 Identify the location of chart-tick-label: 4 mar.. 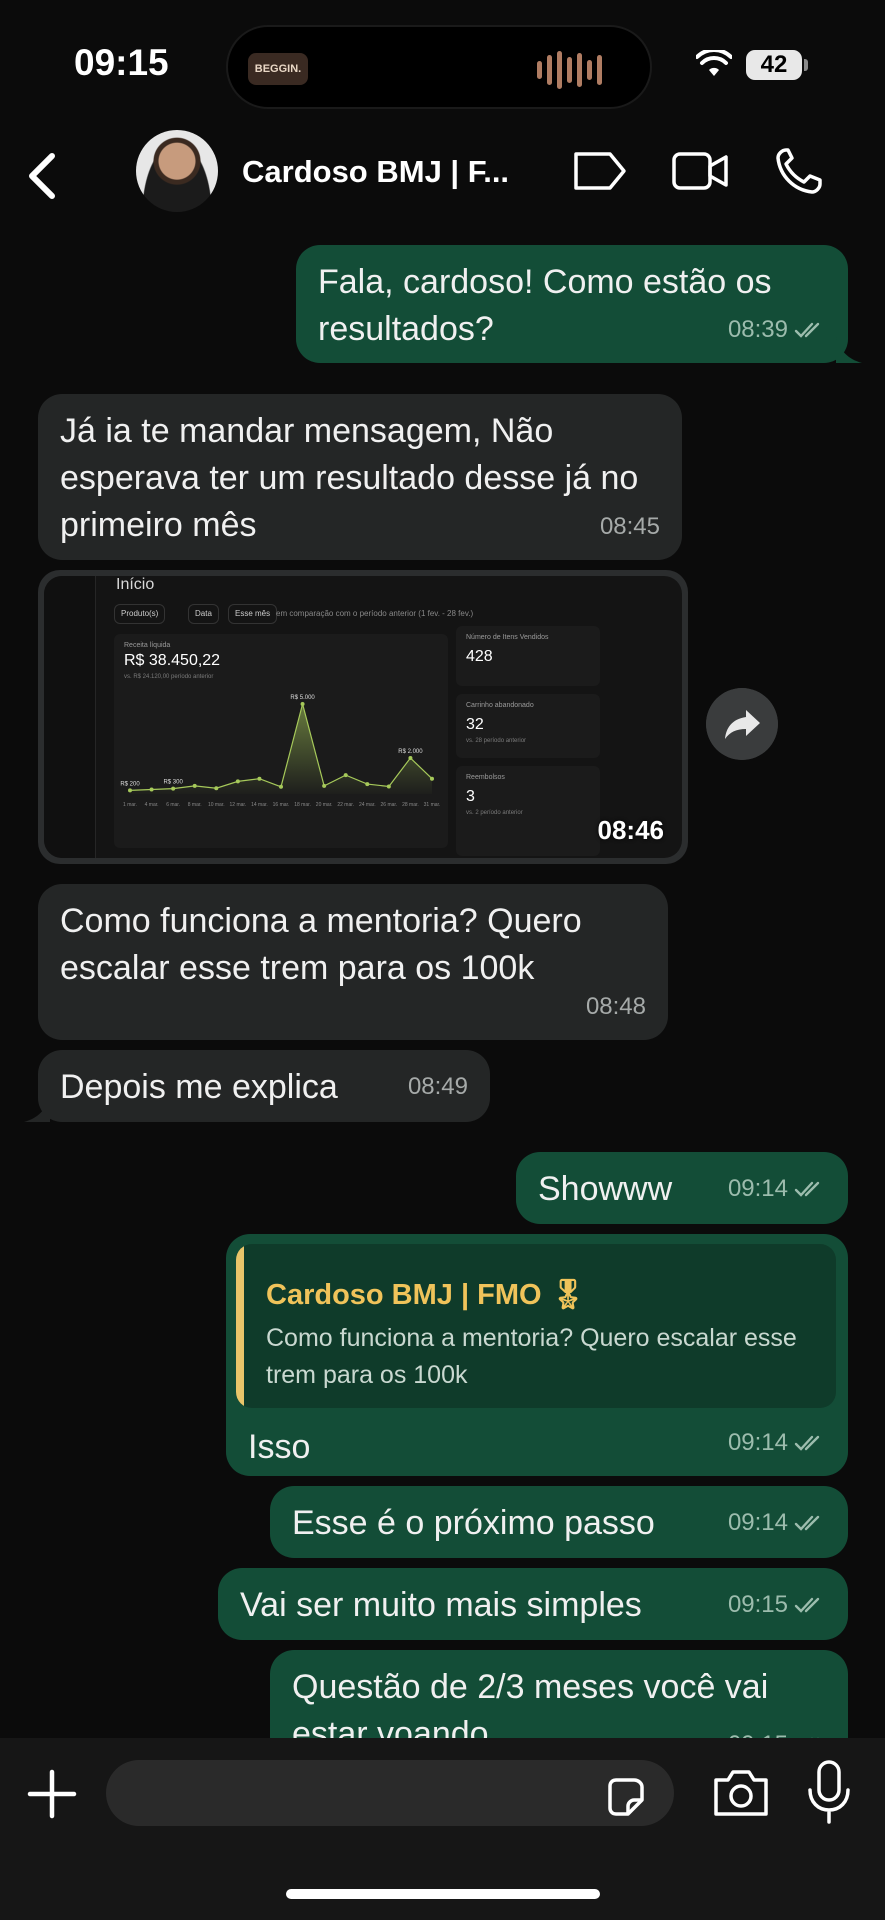
(152, 805).